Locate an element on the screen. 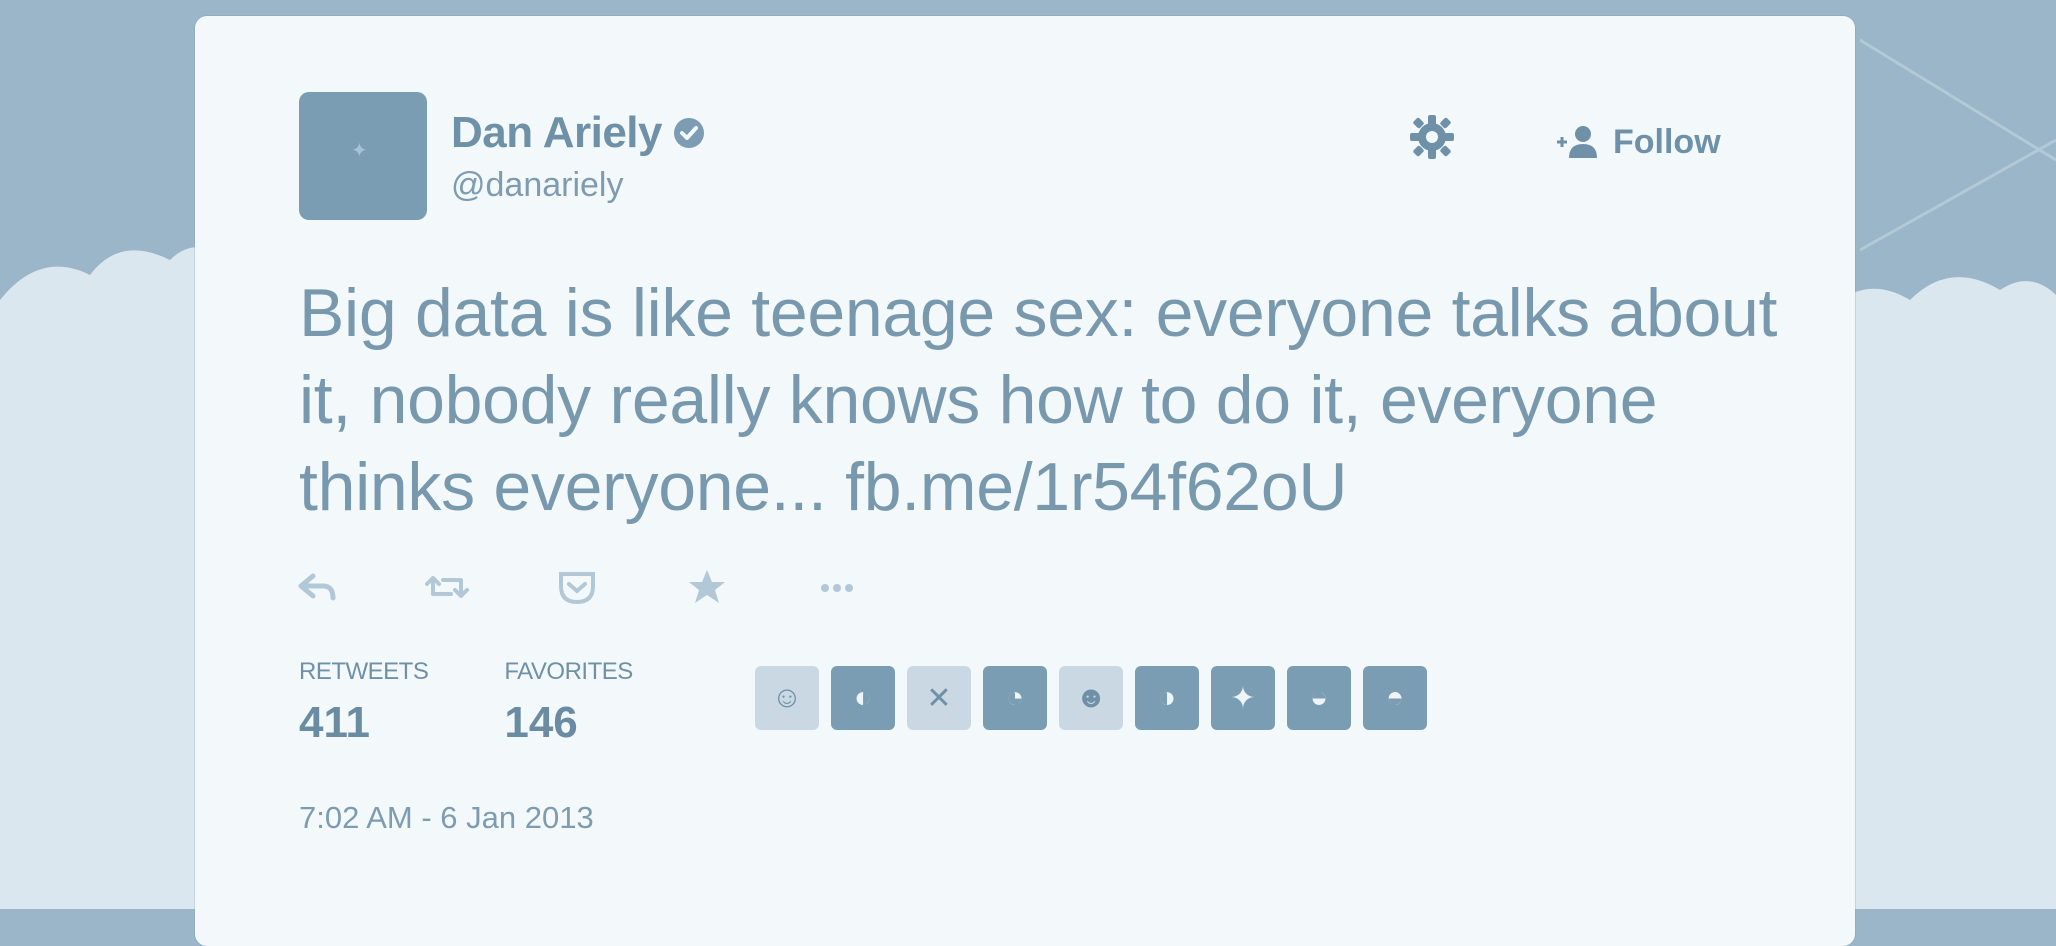 The width and height of the screenshot is (2056, 946). favorites-label: FAVORITES is located at coordinates (568, 671).